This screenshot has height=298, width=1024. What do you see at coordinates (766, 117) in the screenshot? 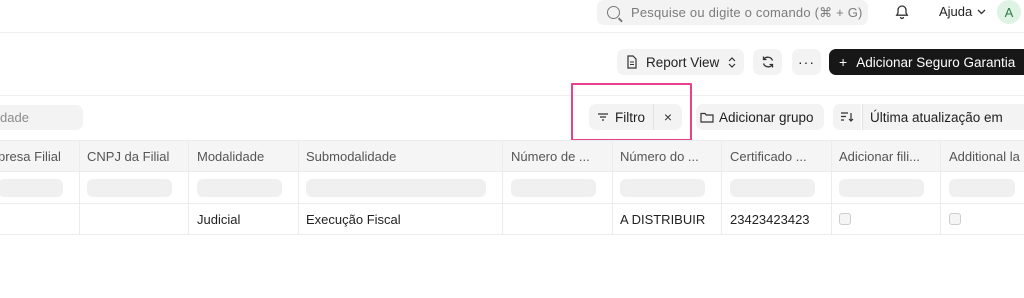
I see `add-group-label: Adicionar grupo` at bounding box center [766, 117].